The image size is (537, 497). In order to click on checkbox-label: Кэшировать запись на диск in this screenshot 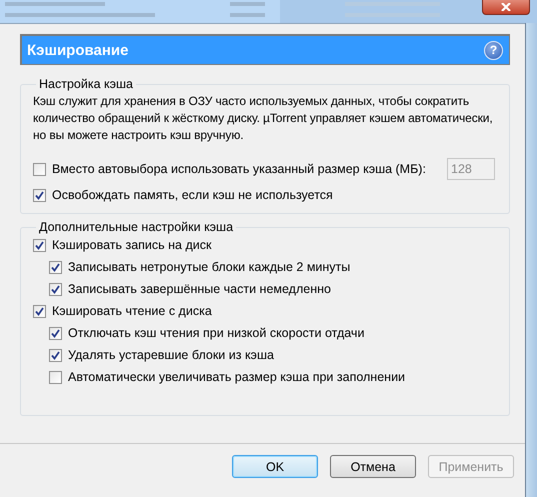, I will do `click(132, 245)`.